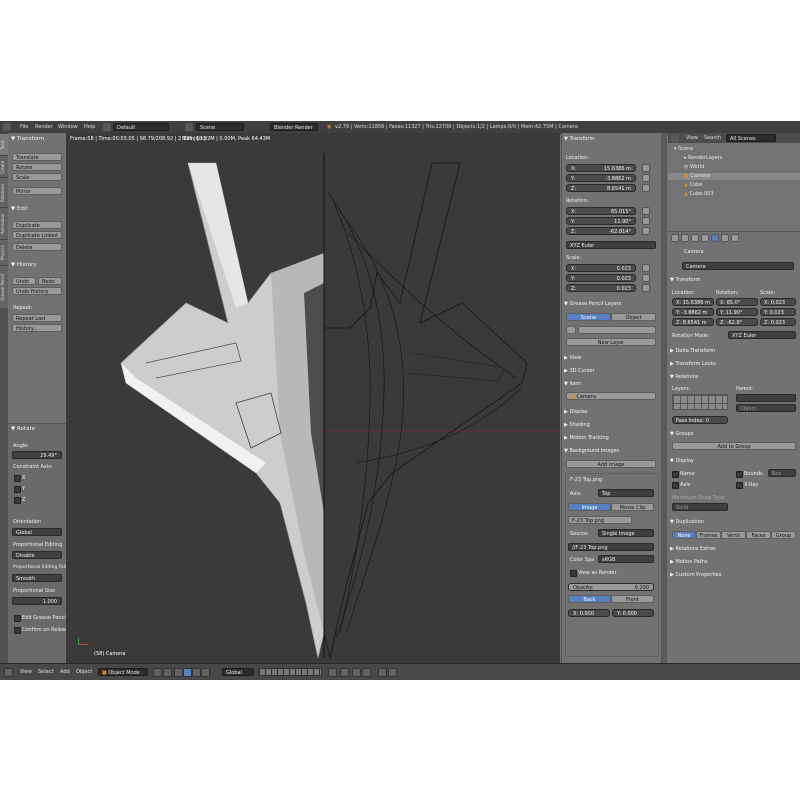 The height and width of the screenshot is (800, 800). What do you see at coordinates (758, 535) in the screenshot?
I see `dup-faces-tab: Faces` at bounding box center [758, 535].